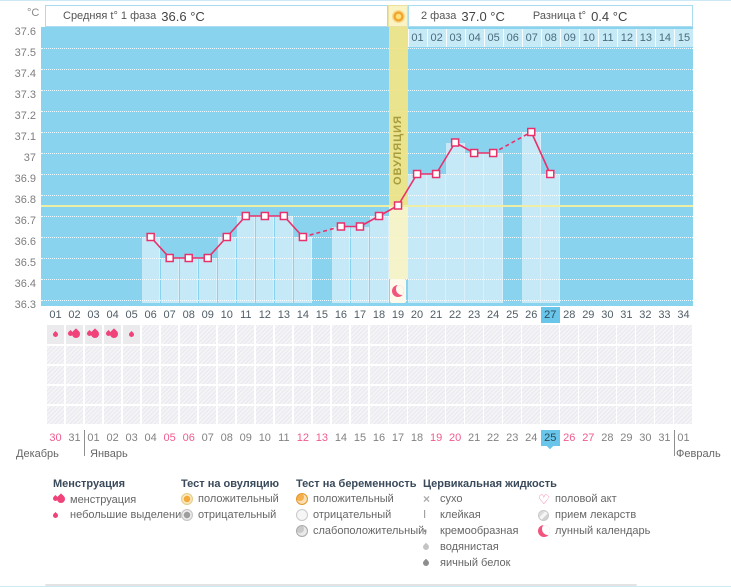 Image resolution: width=731 pixels, height=587 pixels. I want to click on calendar-date-cell: 22, so click(493, 438).